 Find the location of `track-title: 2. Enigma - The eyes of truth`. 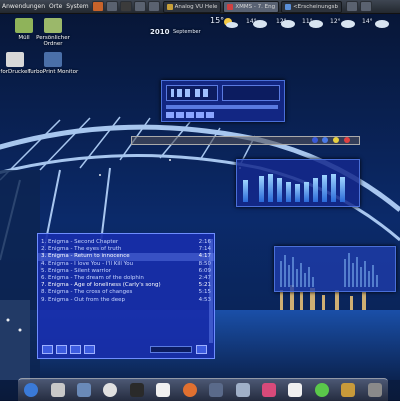

track-title: 2. Enigma - The eyes of truth is located at coordinates (81, 249).